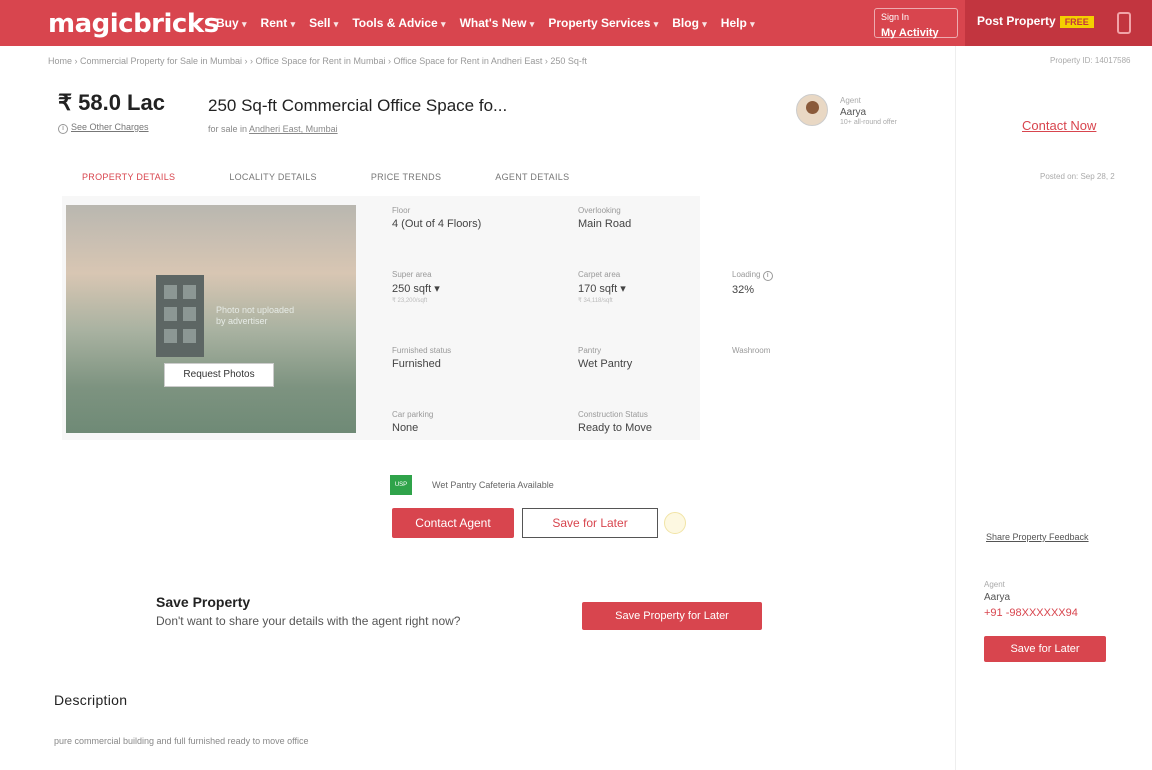 Image resolution: width=1152 pixels, height=770 pixels. What do you see at coordinates (1045, 649) in the screenshot?
I see `side-save-for-later-button: Save for Later` at bounding box center [1045, 649].